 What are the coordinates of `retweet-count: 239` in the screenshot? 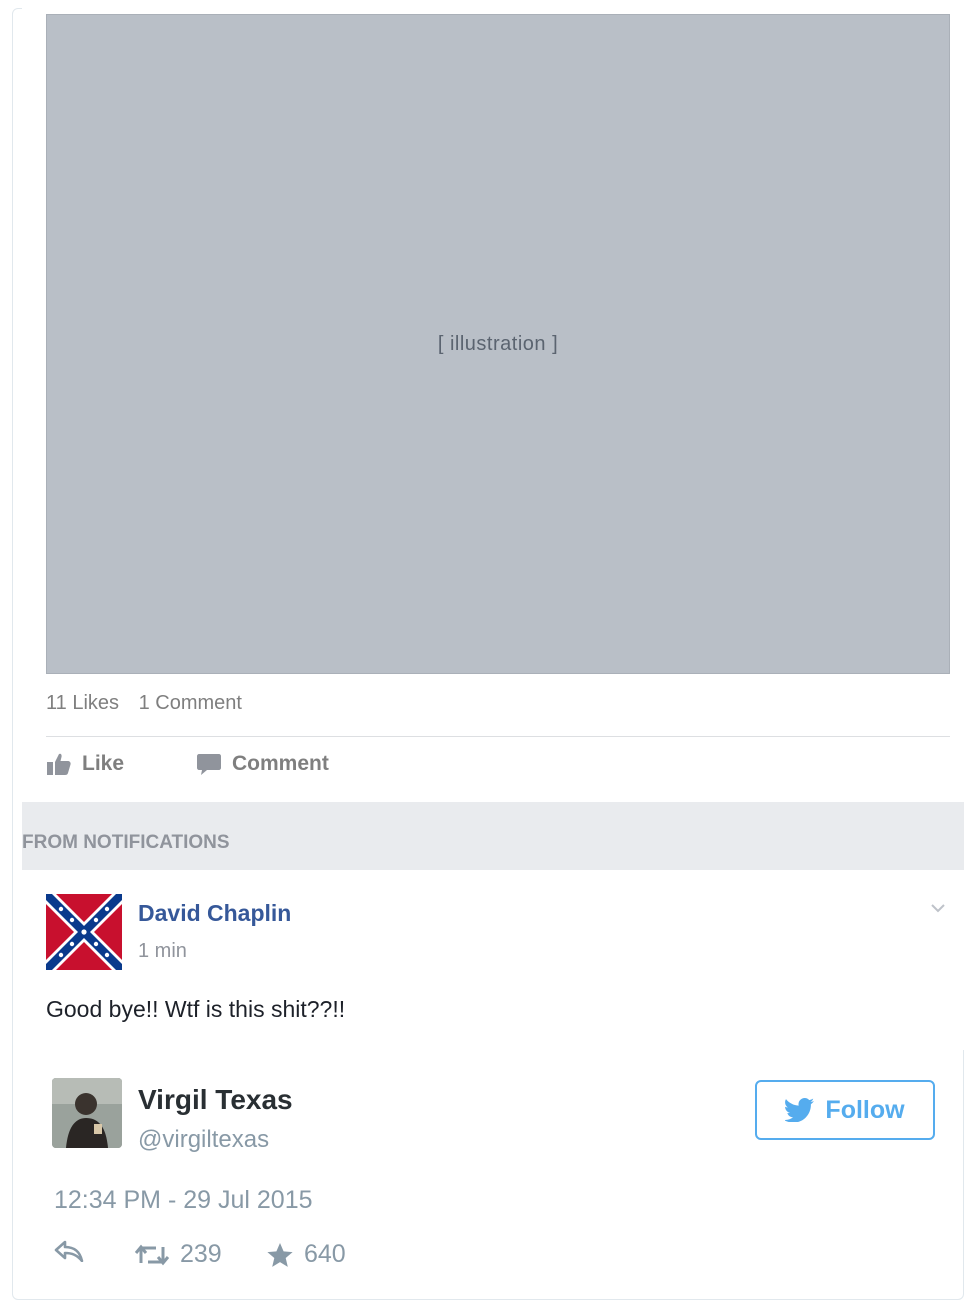 It's located at (201, 1254).